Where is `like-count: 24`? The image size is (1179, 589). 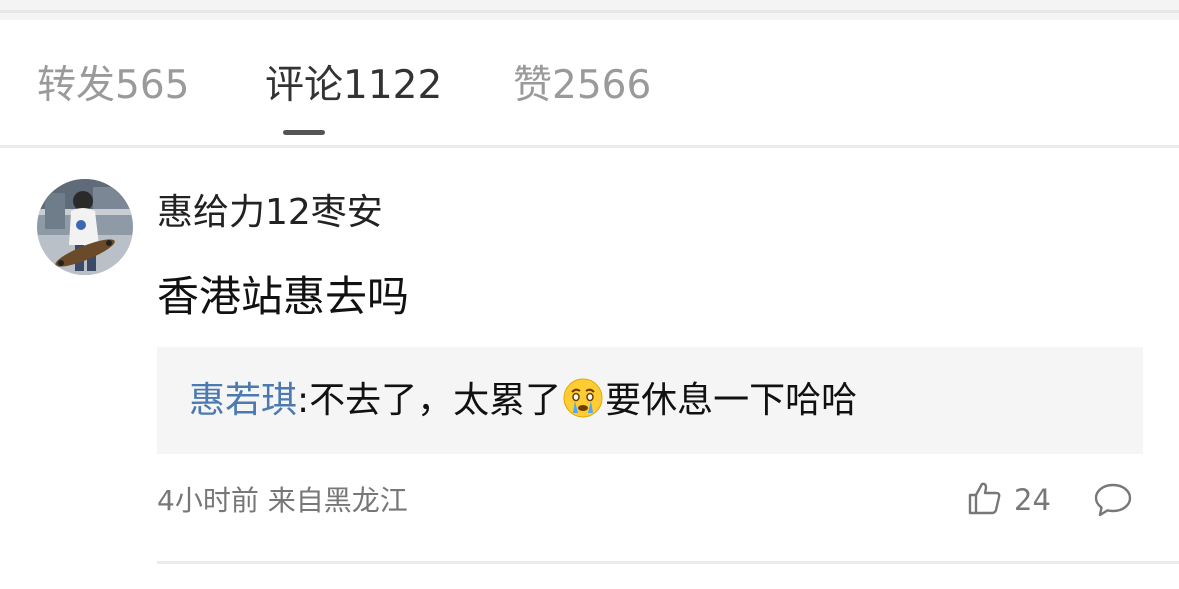 like-count: 24 is located at coordinates (1032, 500).